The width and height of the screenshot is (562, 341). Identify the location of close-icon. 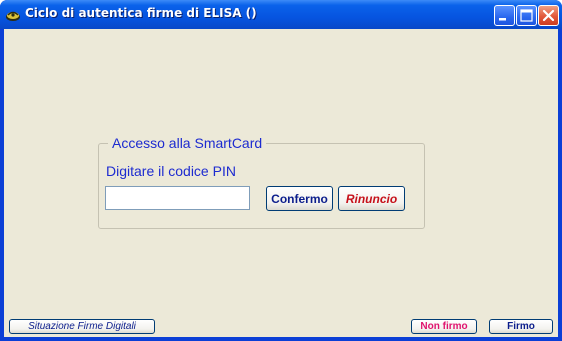
(548, 15).